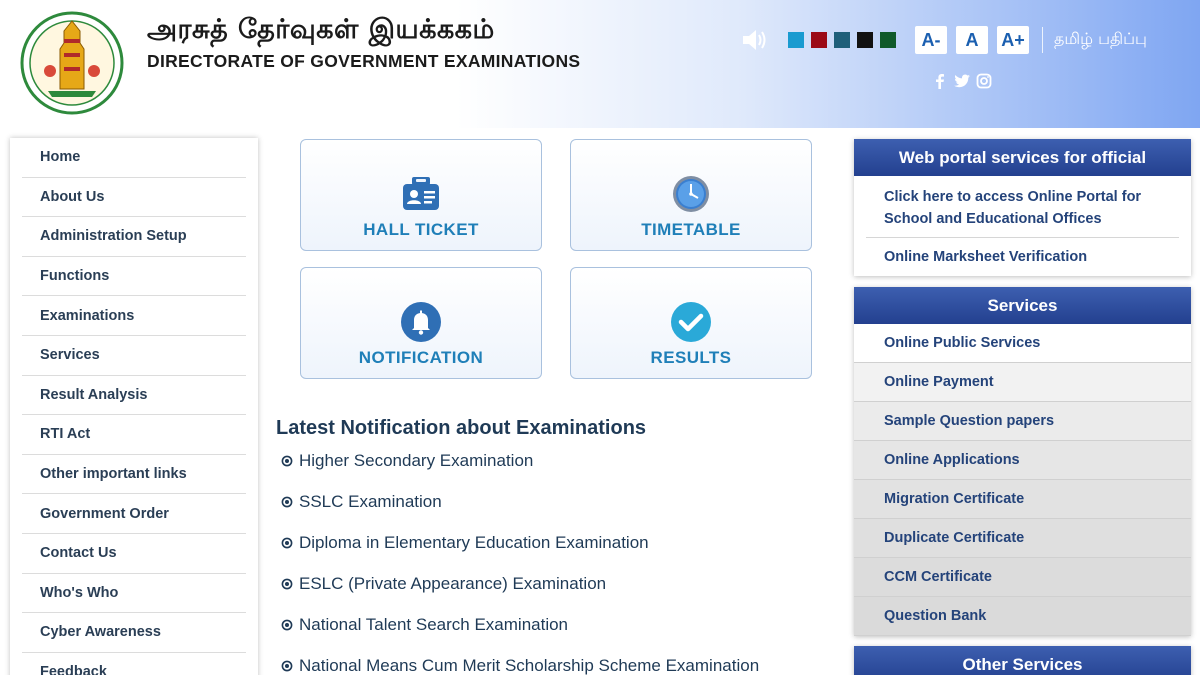  I want to click on language-toggle-link: தமிழ் பதிப்பு, so click(1100, 39).